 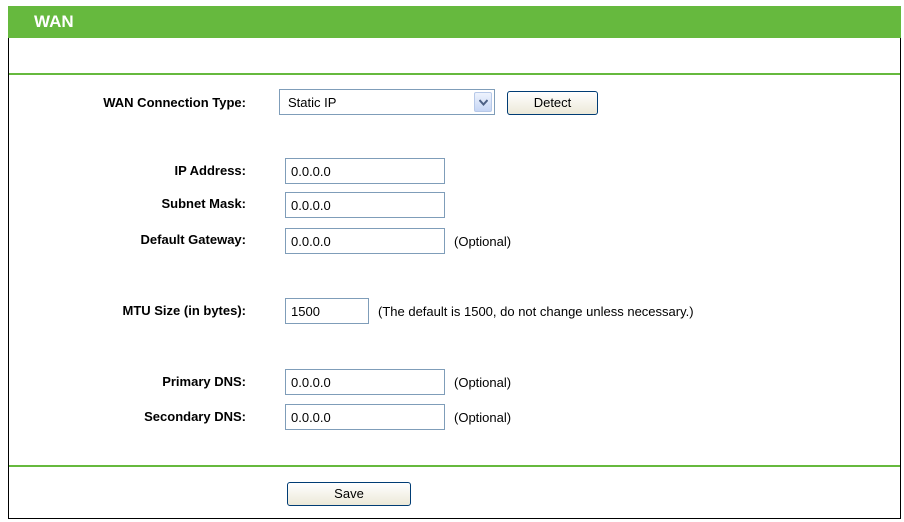 What do you see at coordinates (204, 381) in the screenshot?
I see `primary-dns-label: Primary DNS:` at bounding box center [204, 381].